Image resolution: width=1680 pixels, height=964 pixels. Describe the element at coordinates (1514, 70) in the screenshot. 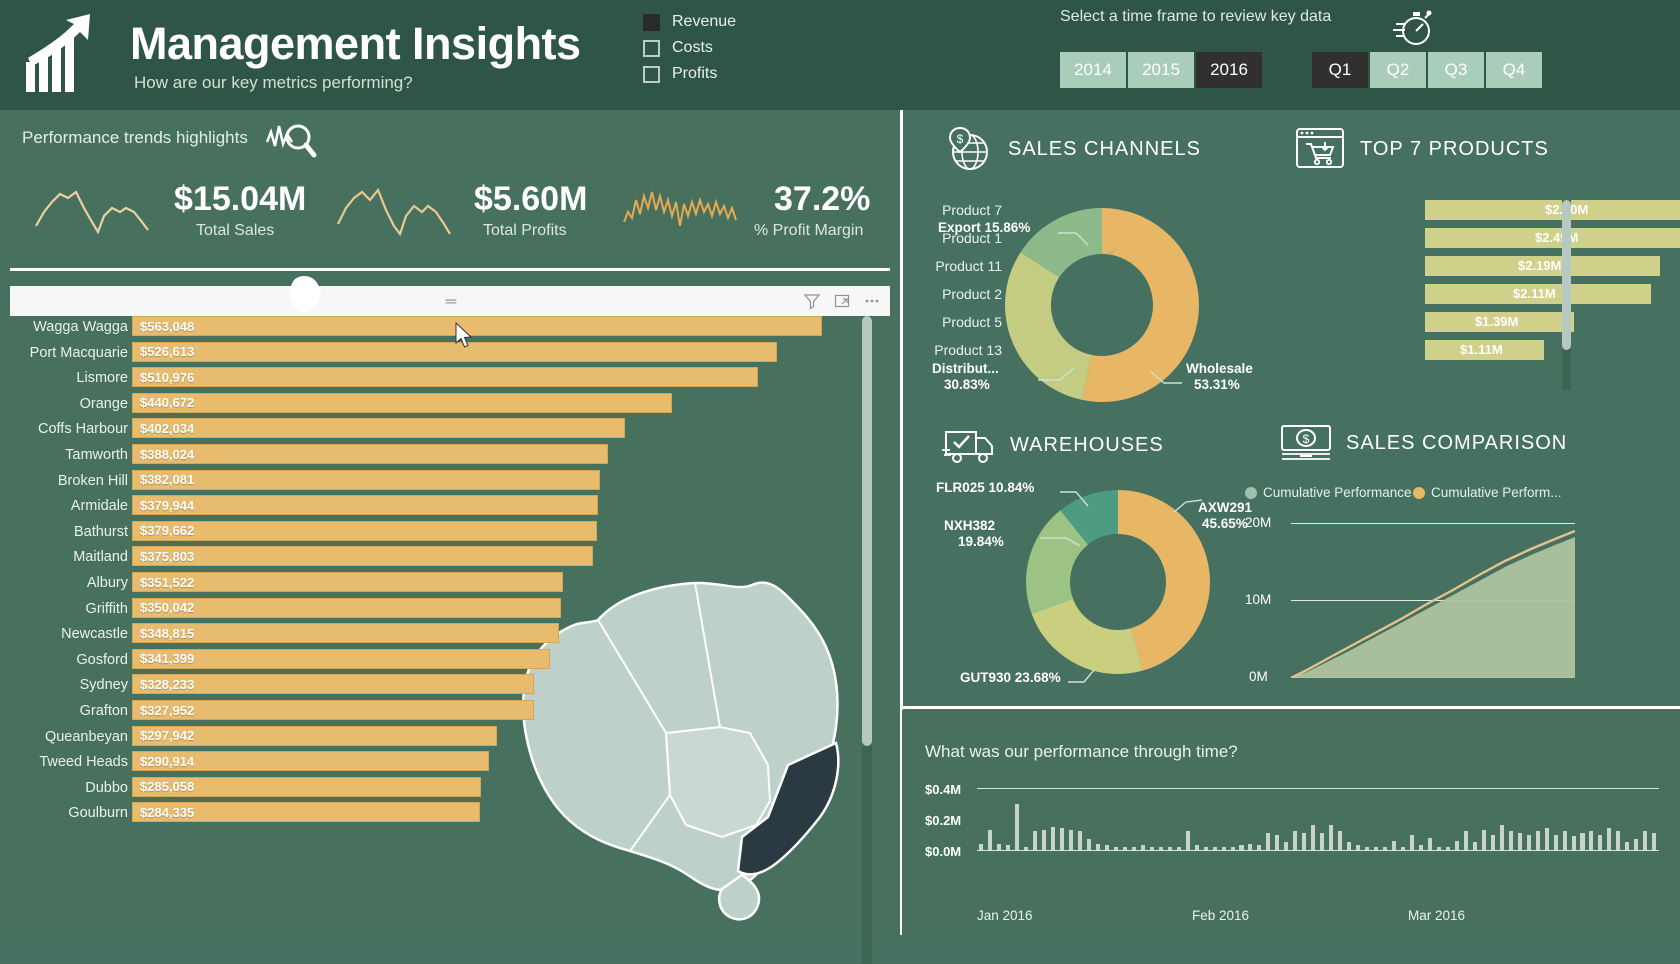

I see `quarter-button-q4: Q4` at that location.